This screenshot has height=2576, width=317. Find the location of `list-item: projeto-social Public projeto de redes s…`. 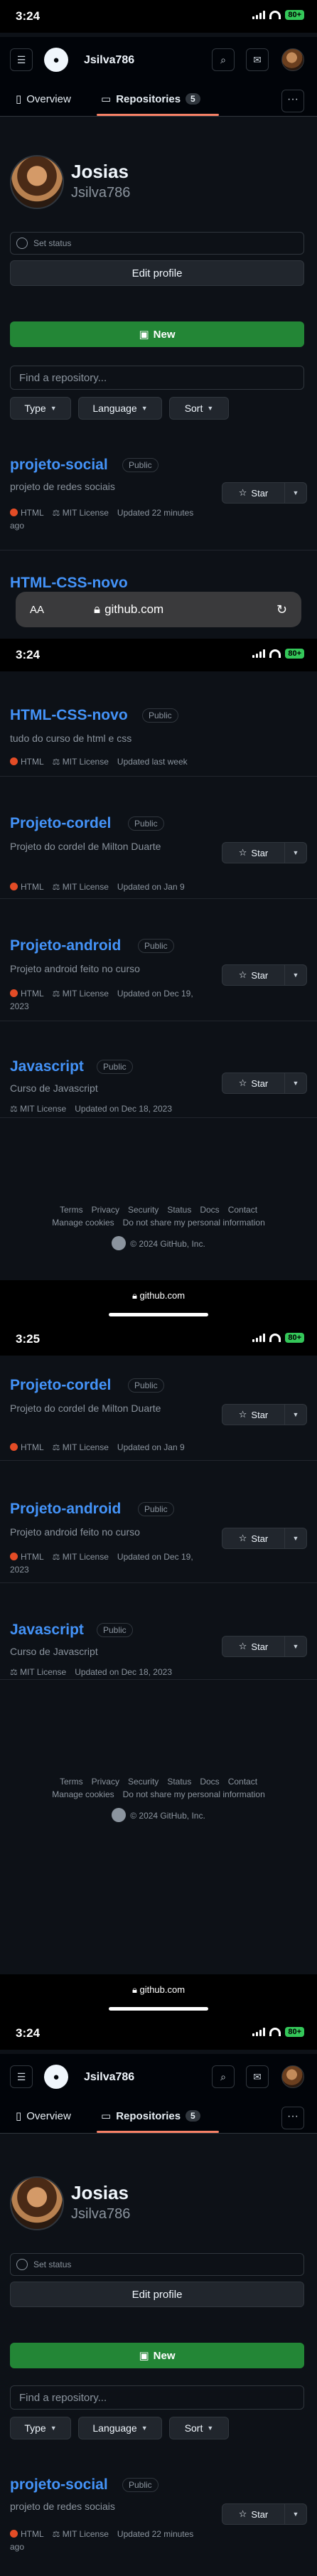

list-item: projeto-social Public projeto de redes s… is located at coordinates (158, 495).